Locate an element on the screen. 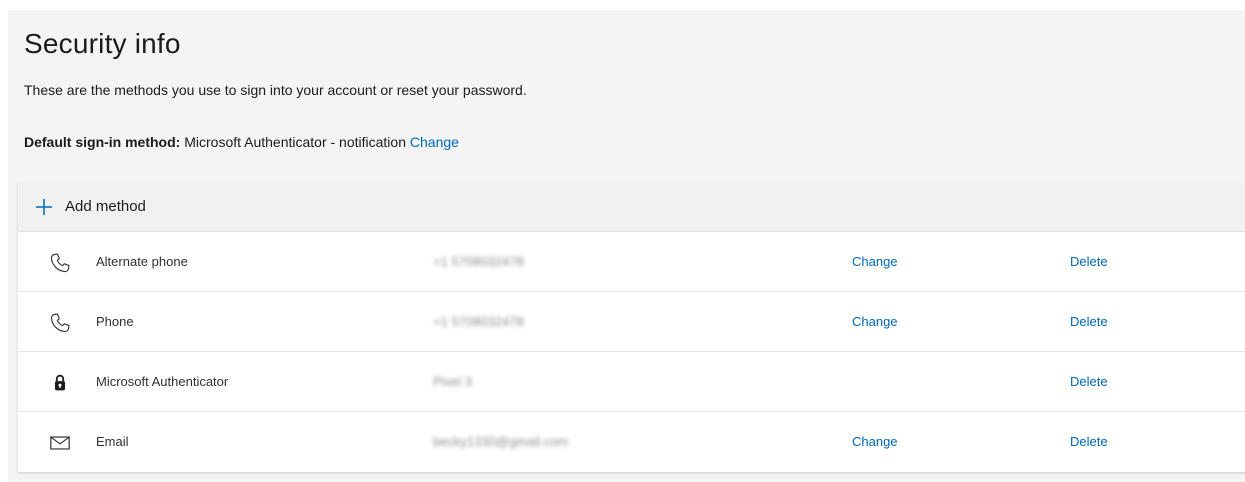 The image size is (1245, 482). method-row: Alternate phone +1 5708032478 Change Delete is located at coordinates (631, 262).